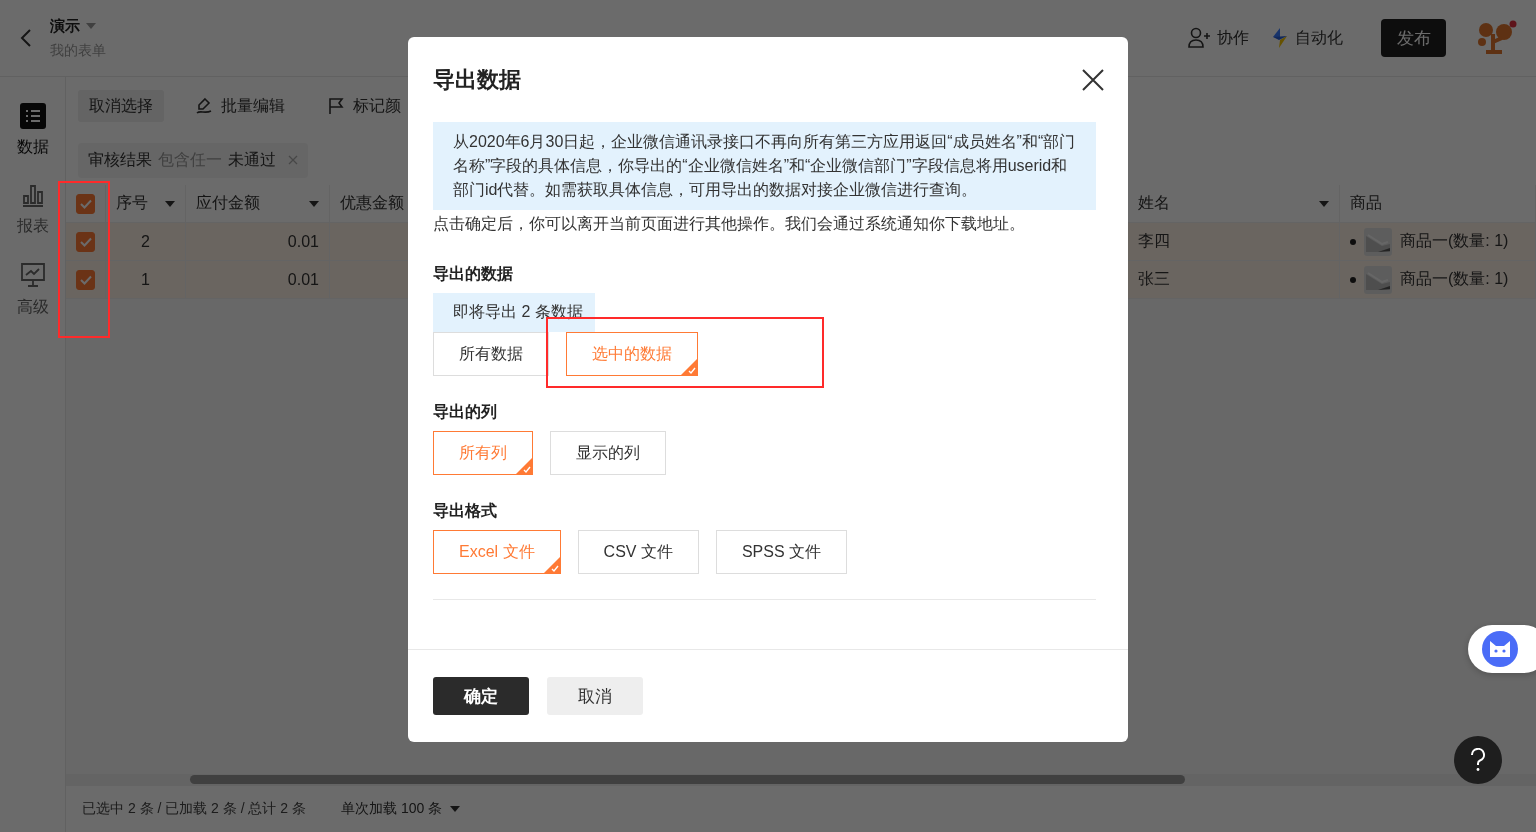 The height and width of the screenshot is (832, 1536). I want to click on column-header: 序号, so click(146, 203).